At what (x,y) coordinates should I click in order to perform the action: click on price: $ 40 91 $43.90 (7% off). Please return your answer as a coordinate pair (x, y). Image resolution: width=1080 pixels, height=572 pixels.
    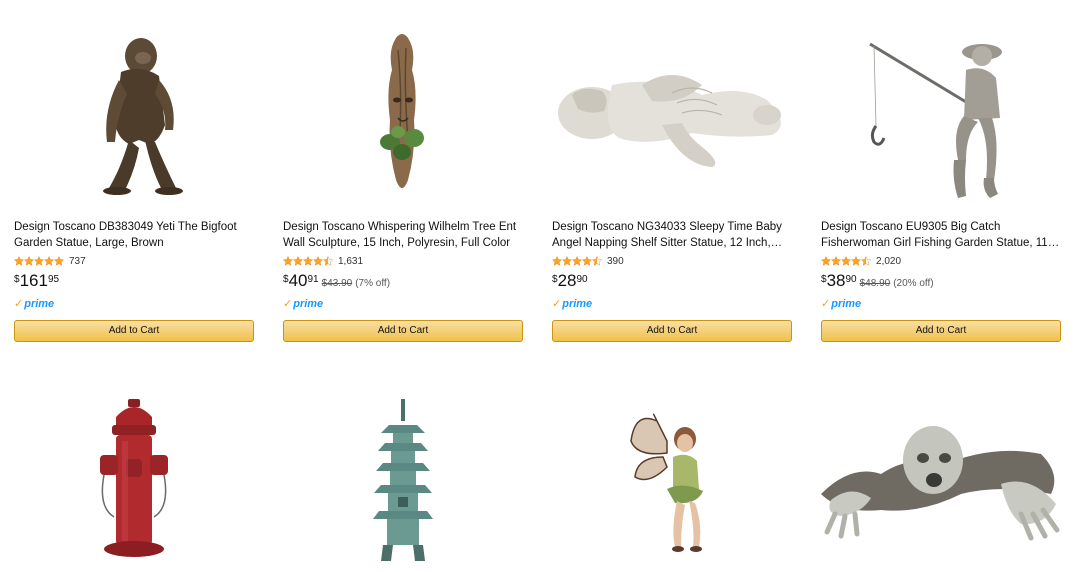
    Looking at the image, I should click on (336, 281).